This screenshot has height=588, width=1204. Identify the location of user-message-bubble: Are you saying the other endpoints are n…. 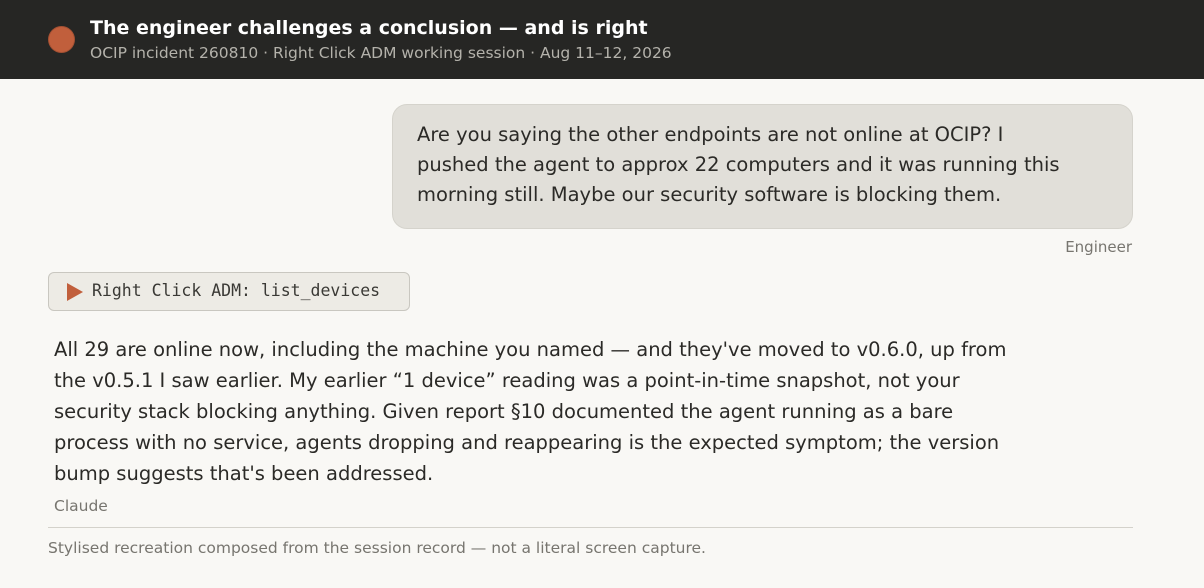
(762, 166).